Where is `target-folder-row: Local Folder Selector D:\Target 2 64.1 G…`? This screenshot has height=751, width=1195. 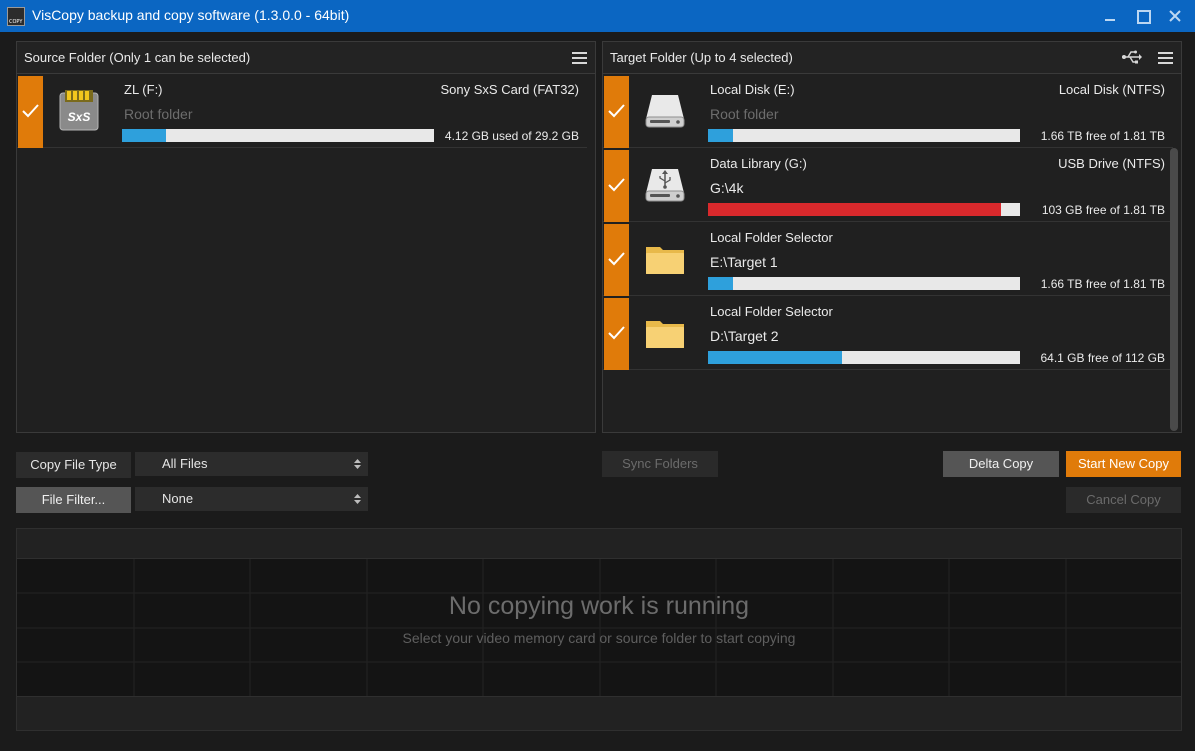 target-folder-row: Local Folder Selector D:\Target 2 64.1 G… is located at coordinates (888, 333).